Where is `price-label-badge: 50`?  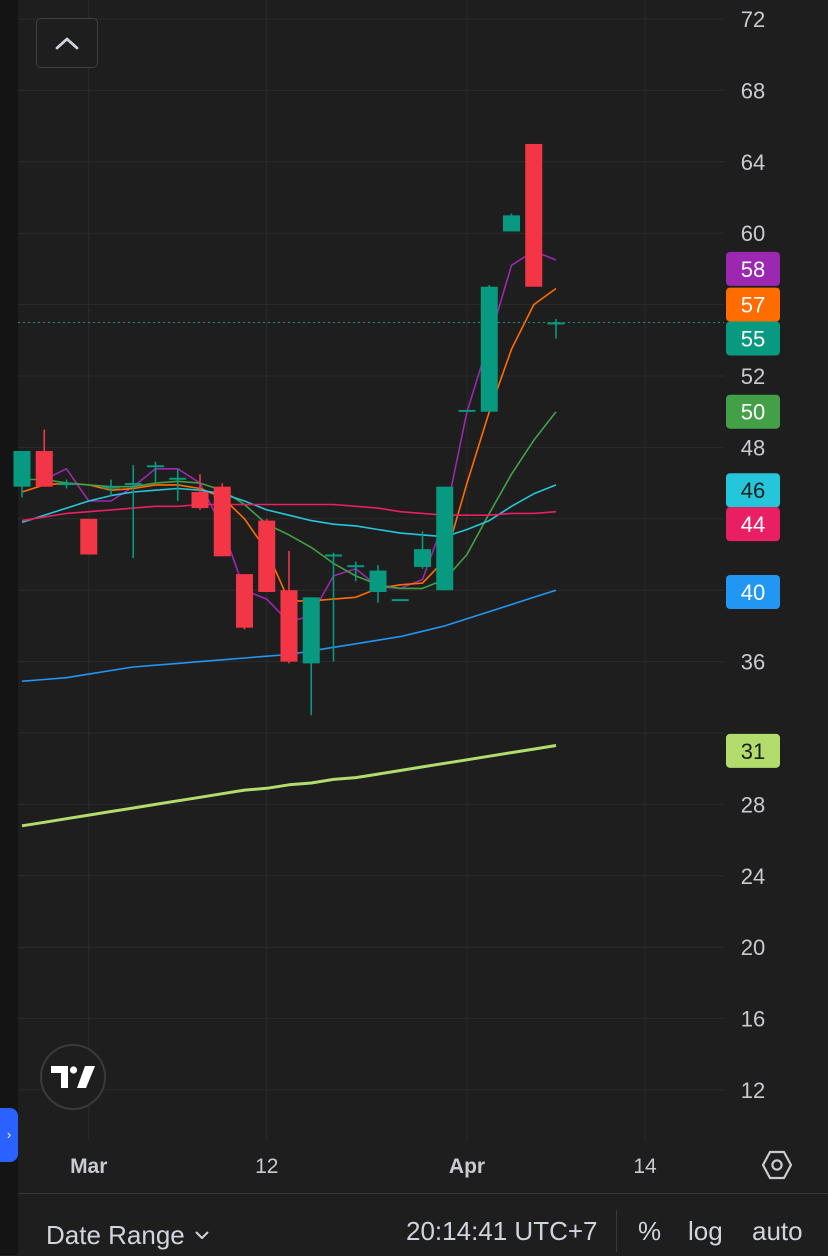 price-label-badge: 50 is located at coordinates (753, 411).